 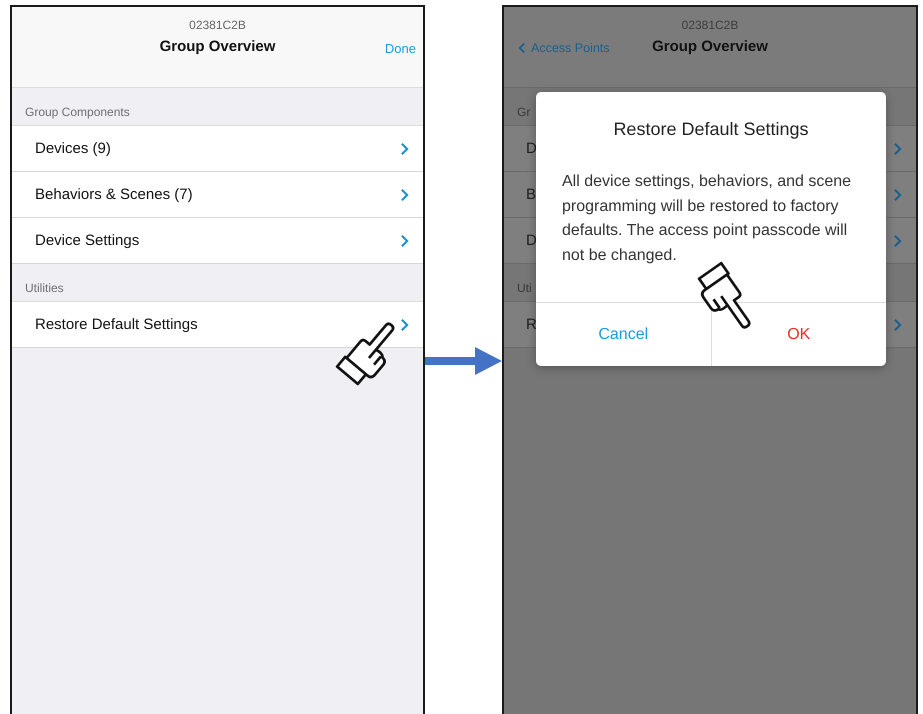 What do you see at coordinates (217, 195) in the screenshot?
I see `list-item: Behaviors & Scenes (7)` at bounding box center [217, 195].